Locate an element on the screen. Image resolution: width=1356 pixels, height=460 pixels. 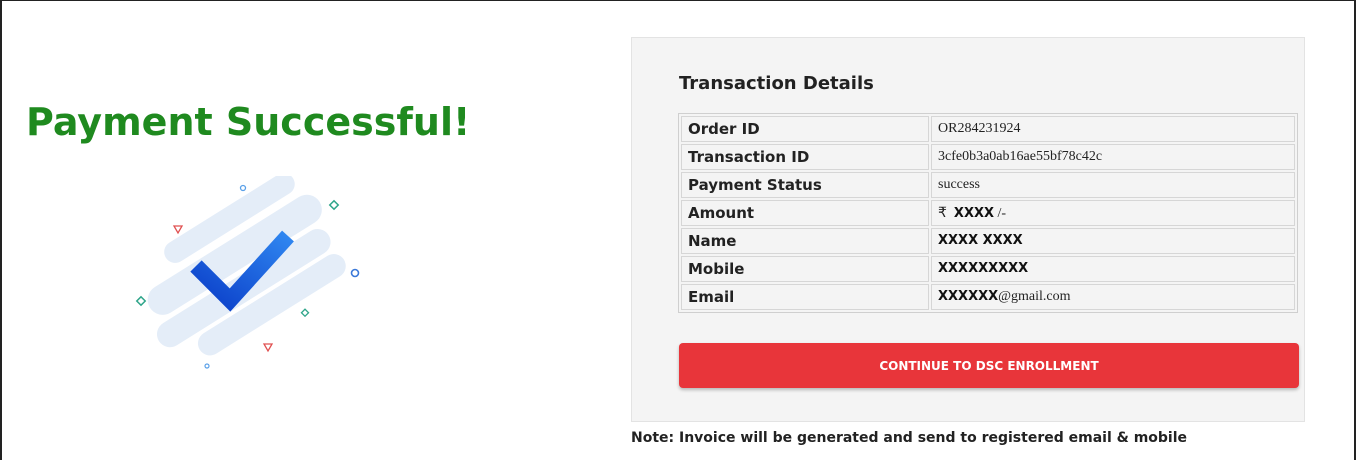
table-row: Amount ₹ XXXX /- is located at coordinates (988, 213).